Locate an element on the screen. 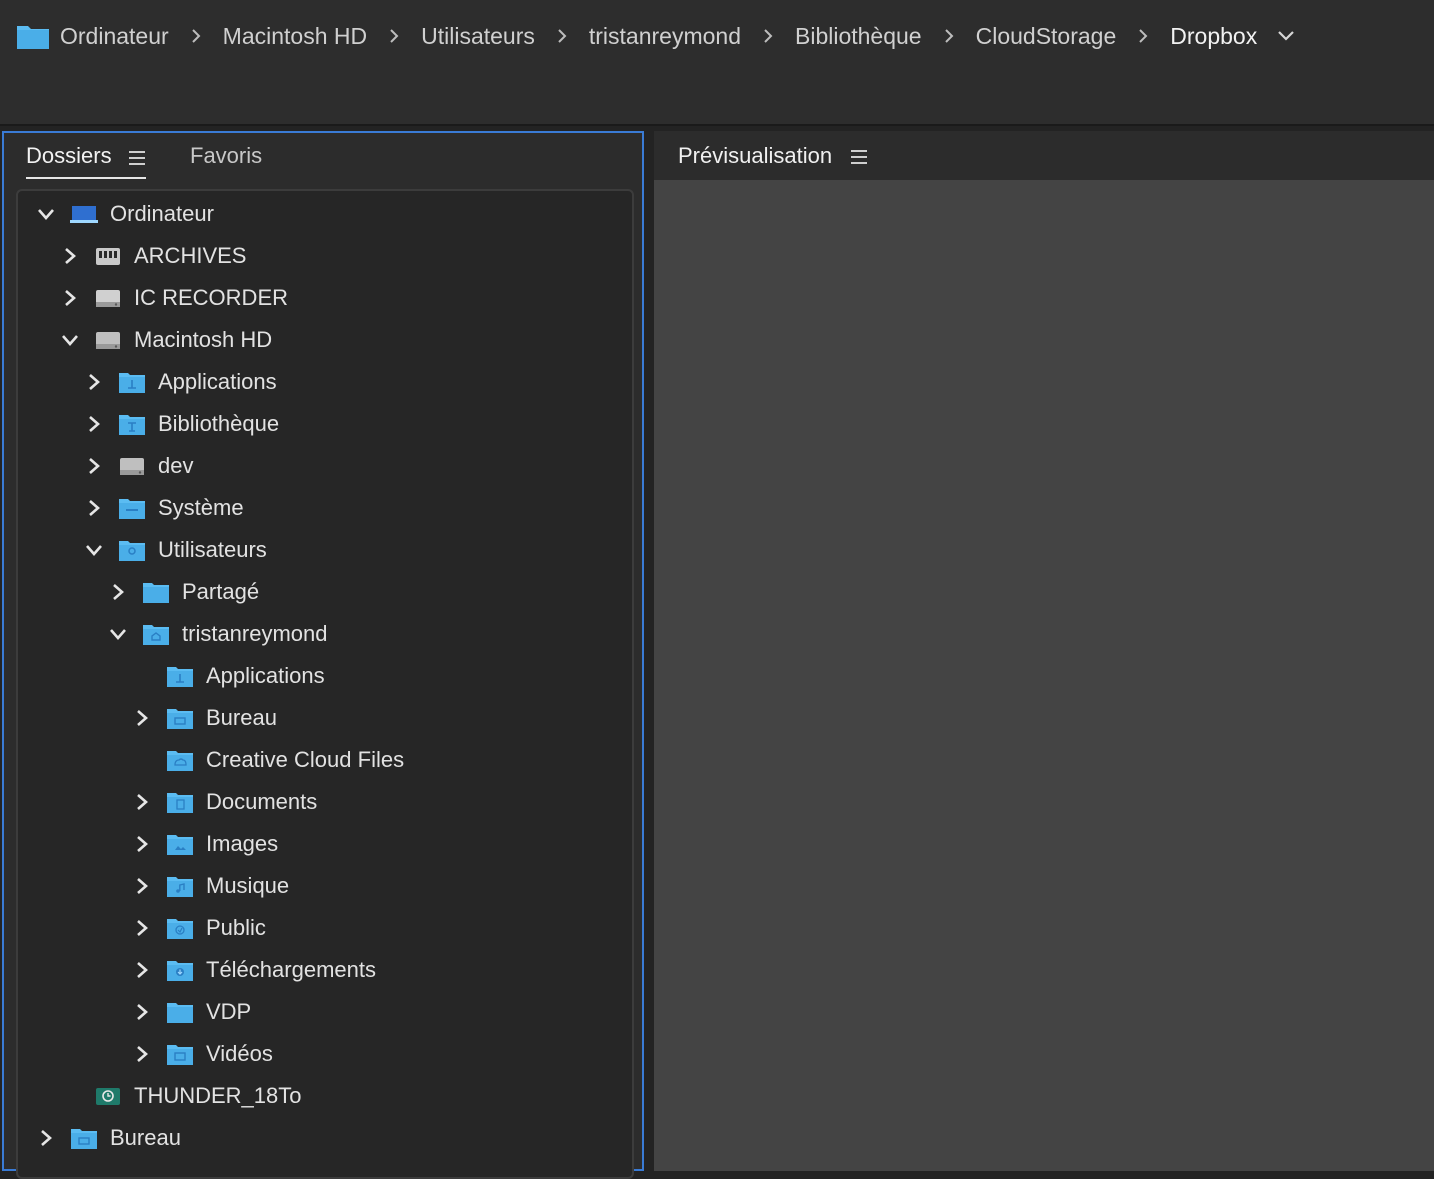 The width and height of the screenshot is (1434, 1179). tree-item-label: Téléchargements is located at coordinates (291, 969).